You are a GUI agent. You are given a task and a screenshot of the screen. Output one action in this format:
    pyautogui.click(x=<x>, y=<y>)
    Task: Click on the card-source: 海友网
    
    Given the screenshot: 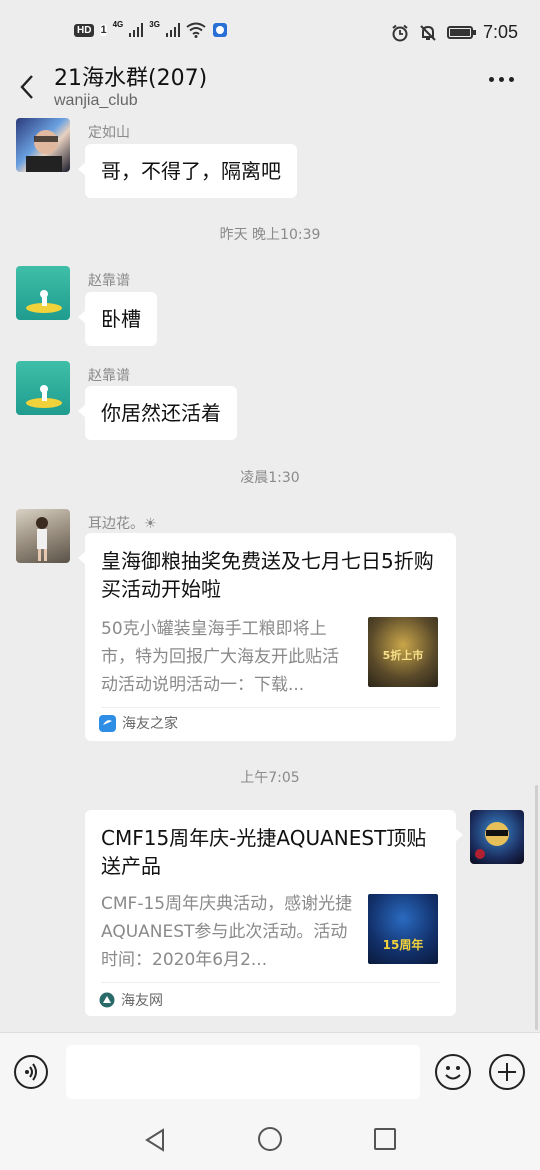 What is the action you would take?
    pyautogui.click(x=131, y=1000)
    